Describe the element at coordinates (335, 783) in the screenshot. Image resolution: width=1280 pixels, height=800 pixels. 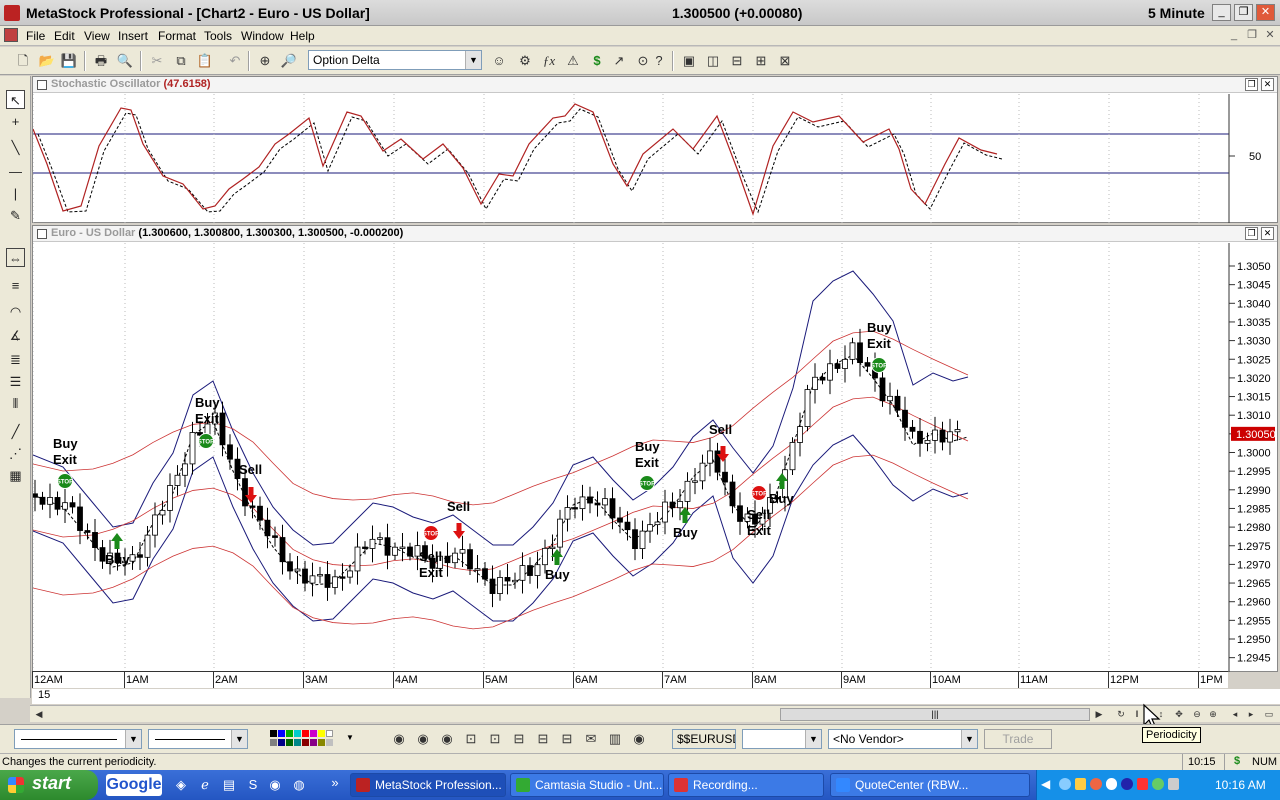
I see `more-icon: »` at that location.